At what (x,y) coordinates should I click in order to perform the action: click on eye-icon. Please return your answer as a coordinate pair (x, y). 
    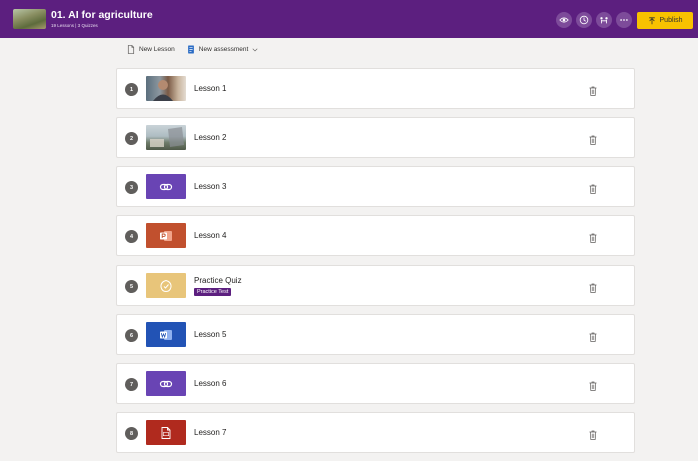
    Looking at the image, I should click on (564, 20).